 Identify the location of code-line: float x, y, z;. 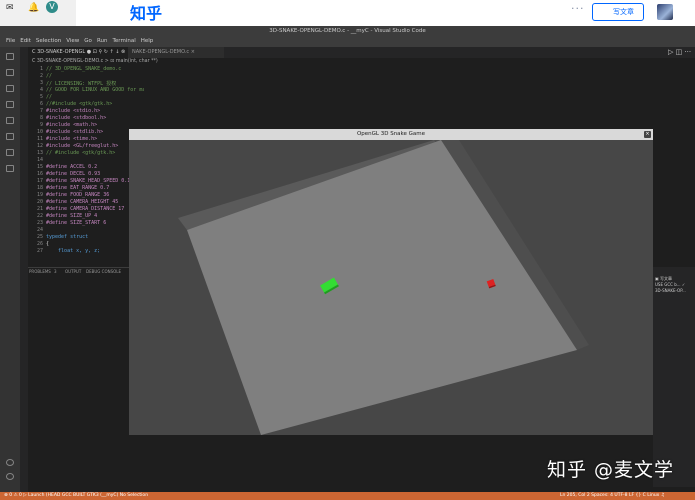
(73, 251).